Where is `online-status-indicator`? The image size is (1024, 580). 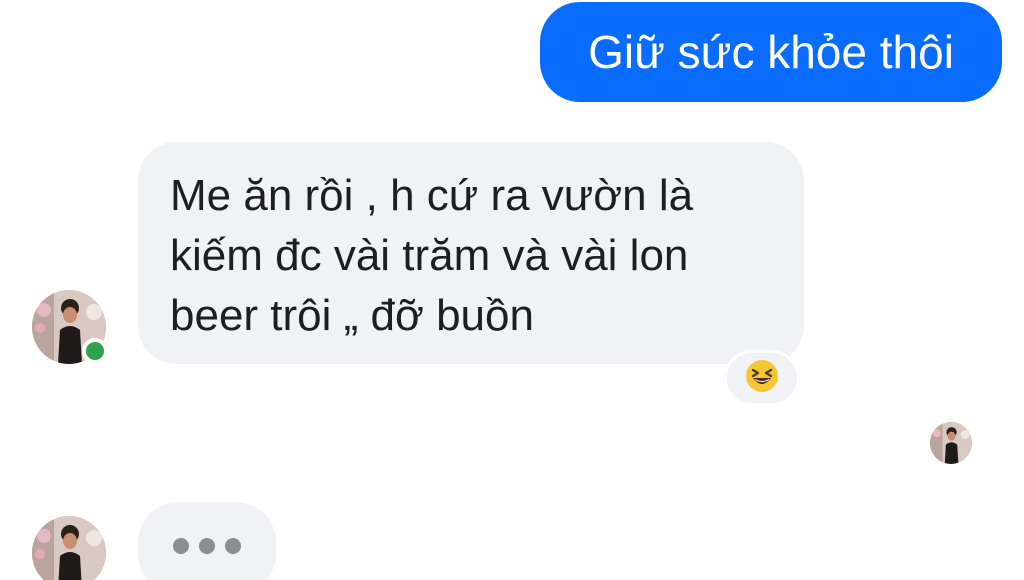 online-status-indicator is located at coordinates (95, 351).